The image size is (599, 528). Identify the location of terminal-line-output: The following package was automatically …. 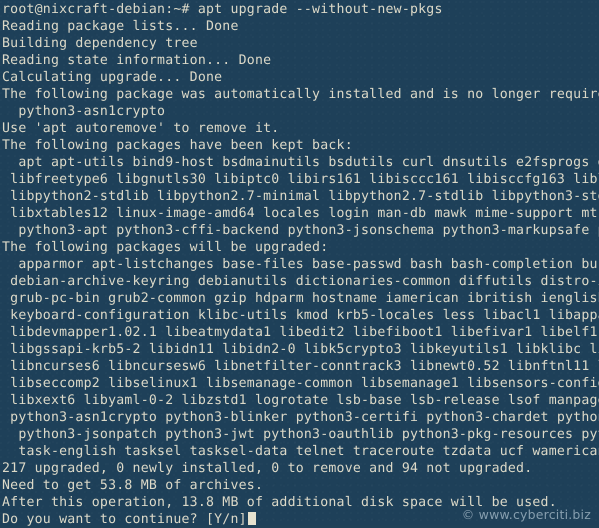
(300, 94).